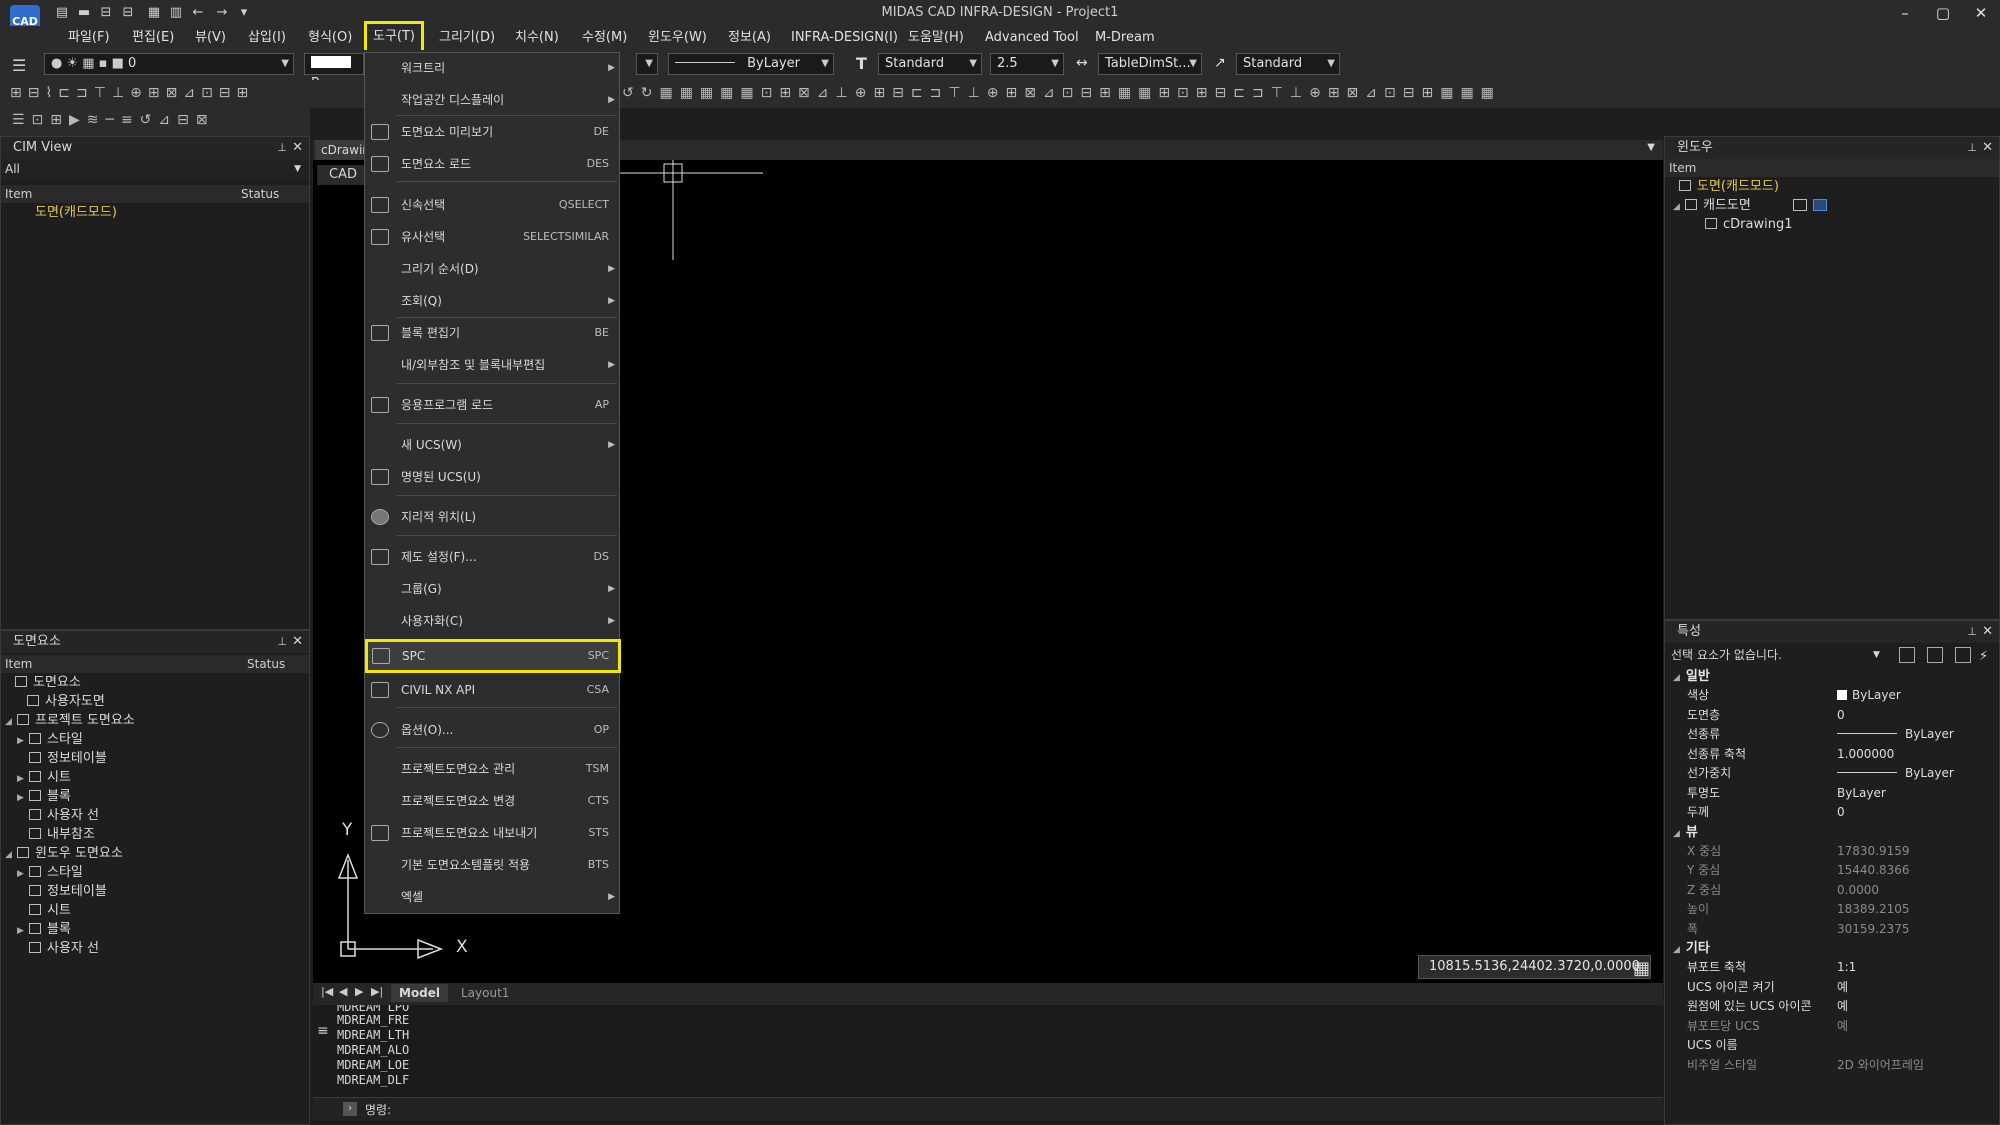 This screenshot has height=1125, width=2000. Describe the element at coordinates (185, 94) in the screenshot. I see `draw-tool-icons: ⊞⊟⌇⊏⊐⊤⊥⊕⊞⊠⊿⊡⊟⊞` at that location.